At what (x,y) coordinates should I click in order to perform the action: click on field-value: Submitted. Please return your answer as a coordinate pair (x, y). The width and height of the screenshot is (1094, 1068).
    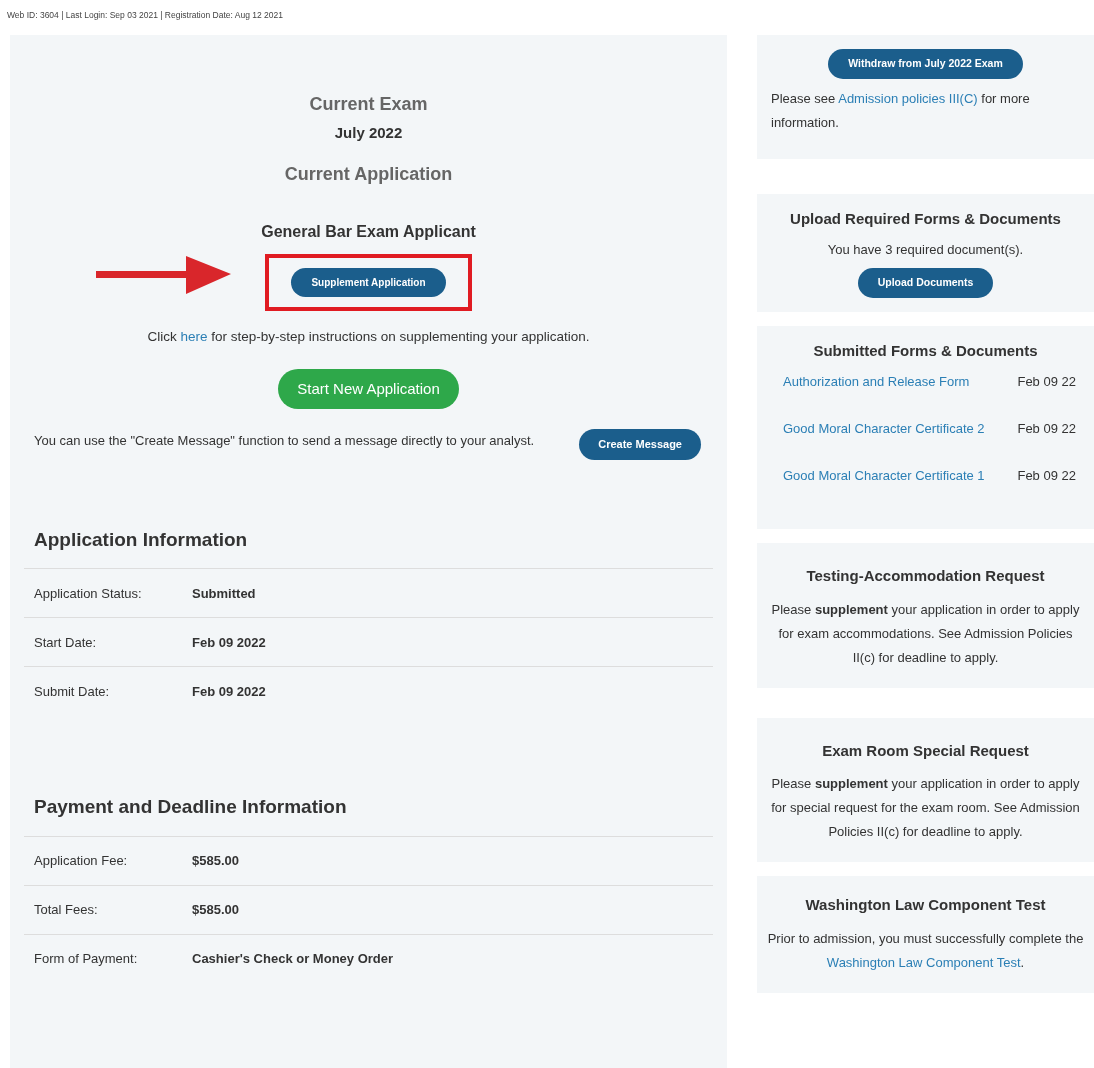
    Looking at the image, I should click on (224, 593).